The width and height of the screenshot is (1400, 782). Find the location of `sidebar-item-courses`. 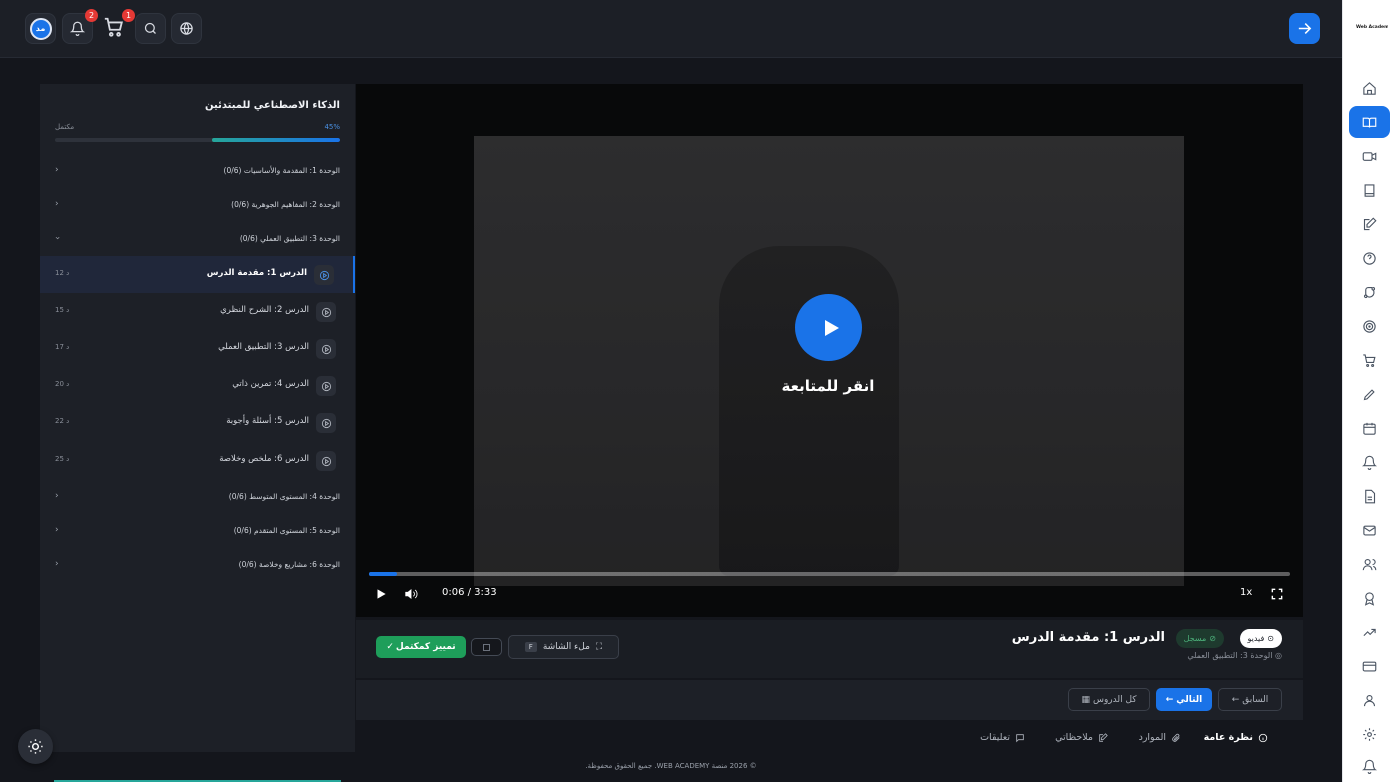

sidebar-item-courses is located at coordinates (1369, 122).